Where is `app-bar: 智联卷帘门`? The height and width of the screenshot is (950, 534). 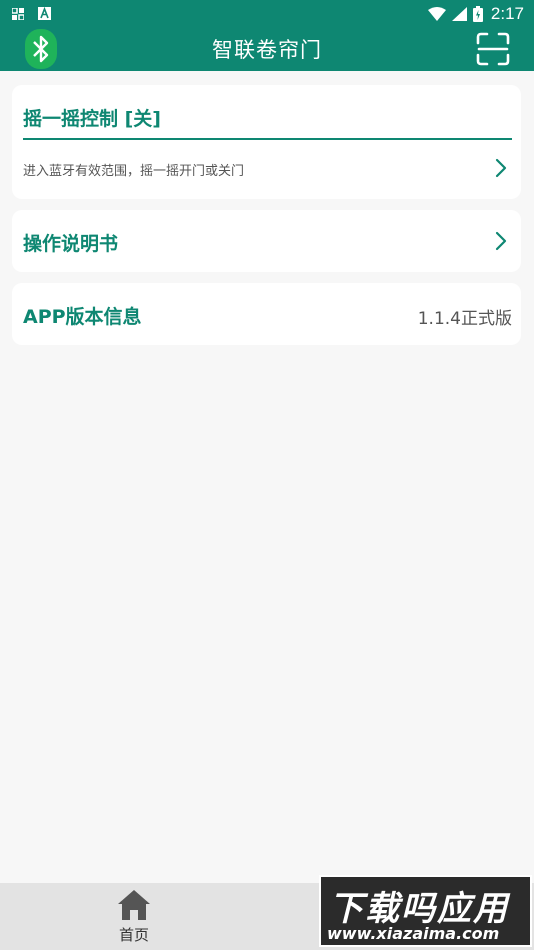
app-bar: 智联卷帘门 is located at coordinates (267, 49).